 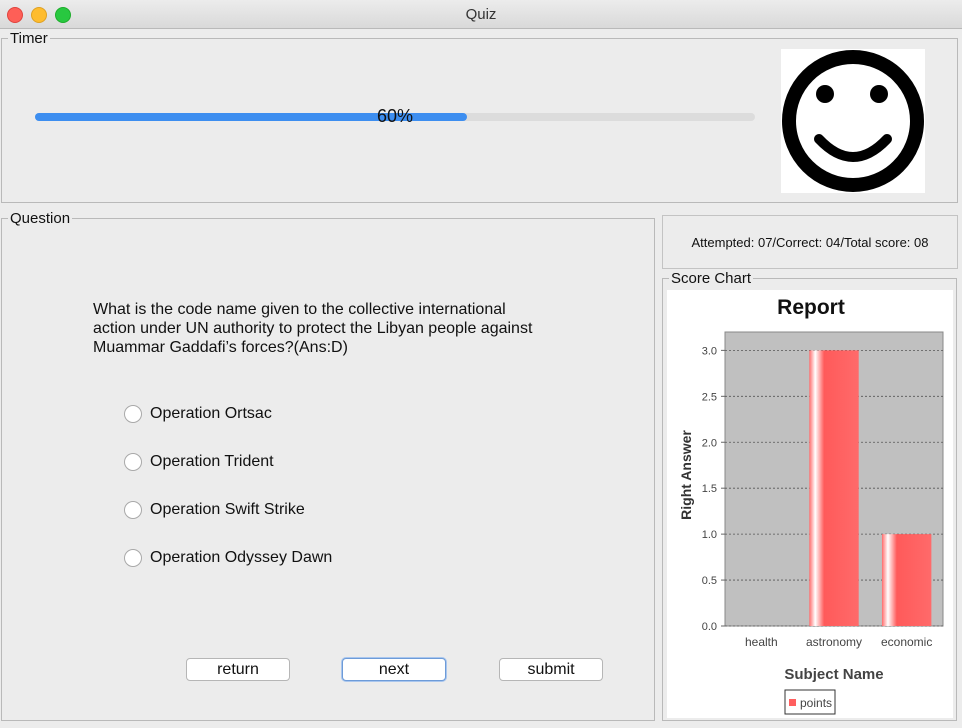 I want to click on chart-y-tick-label: 1.0, so click(x=709, y=535).